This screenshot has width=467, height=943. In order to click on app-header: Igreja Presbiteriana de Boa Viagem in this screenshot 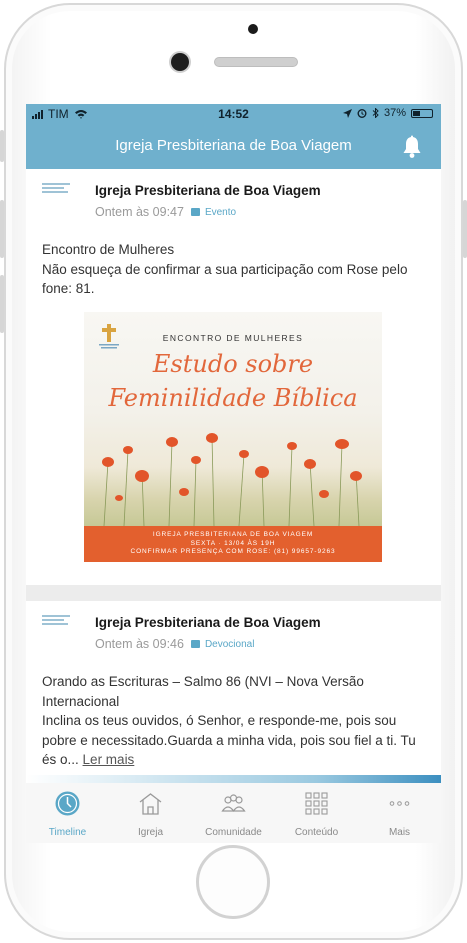, I will do `click(233, 146)`.